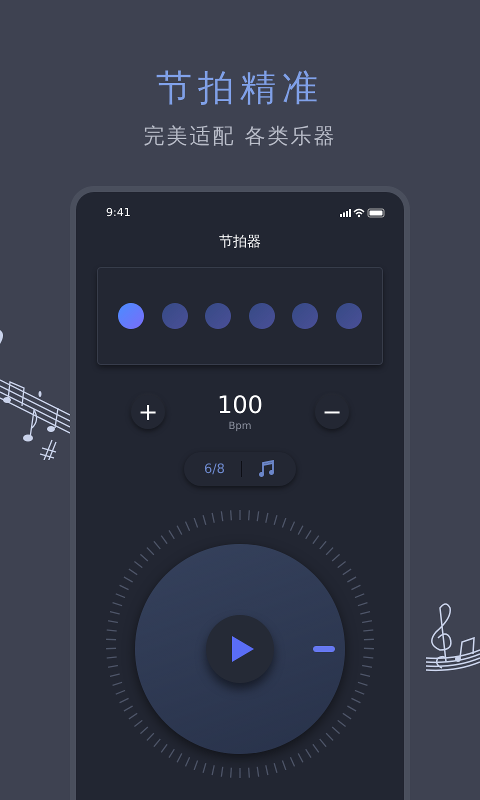 The height and width of the screenshot is (800, 480). Describe the element at coordinates (240, 242) in the screenshot. I see `screen-title: 节拍器` at that location.